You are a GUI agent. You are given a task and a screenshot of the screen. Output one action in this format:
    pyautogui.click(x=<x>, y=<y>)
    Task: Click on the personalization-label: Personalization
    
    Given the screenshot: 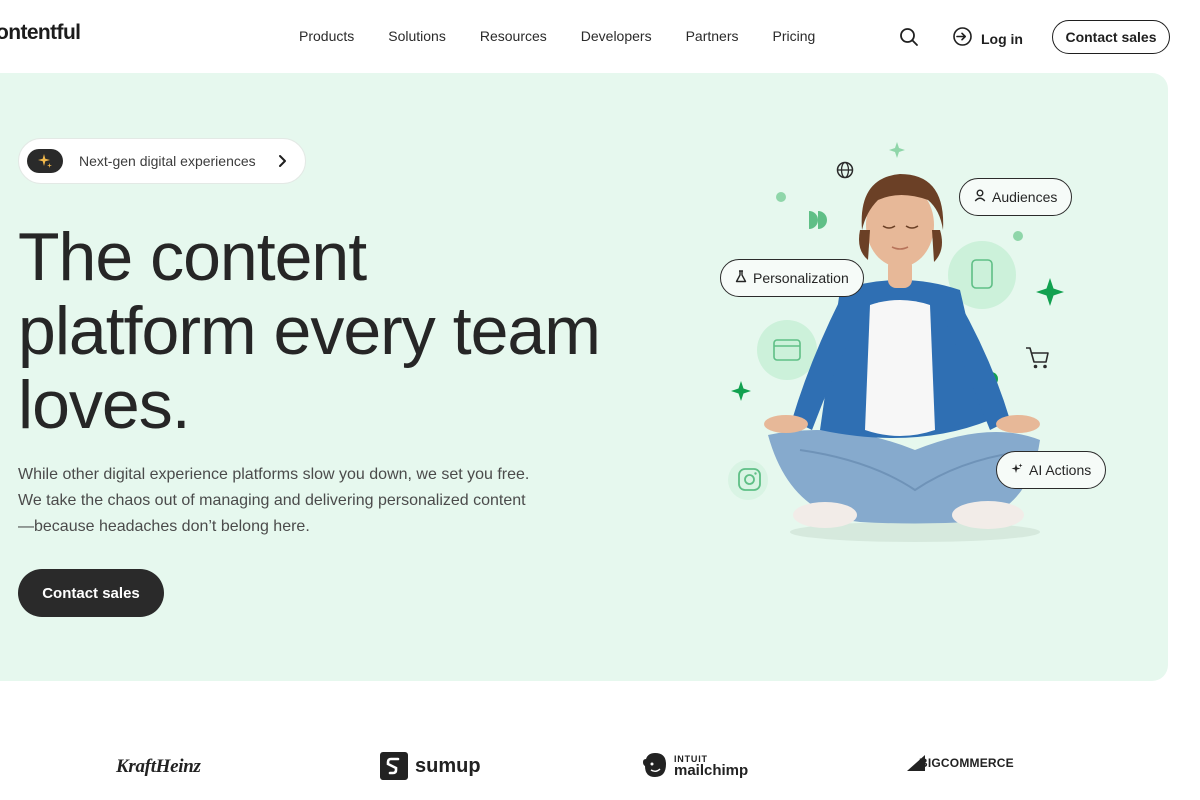 What is the action you would take?
    pyautogui.click(x=801, y=278)
    